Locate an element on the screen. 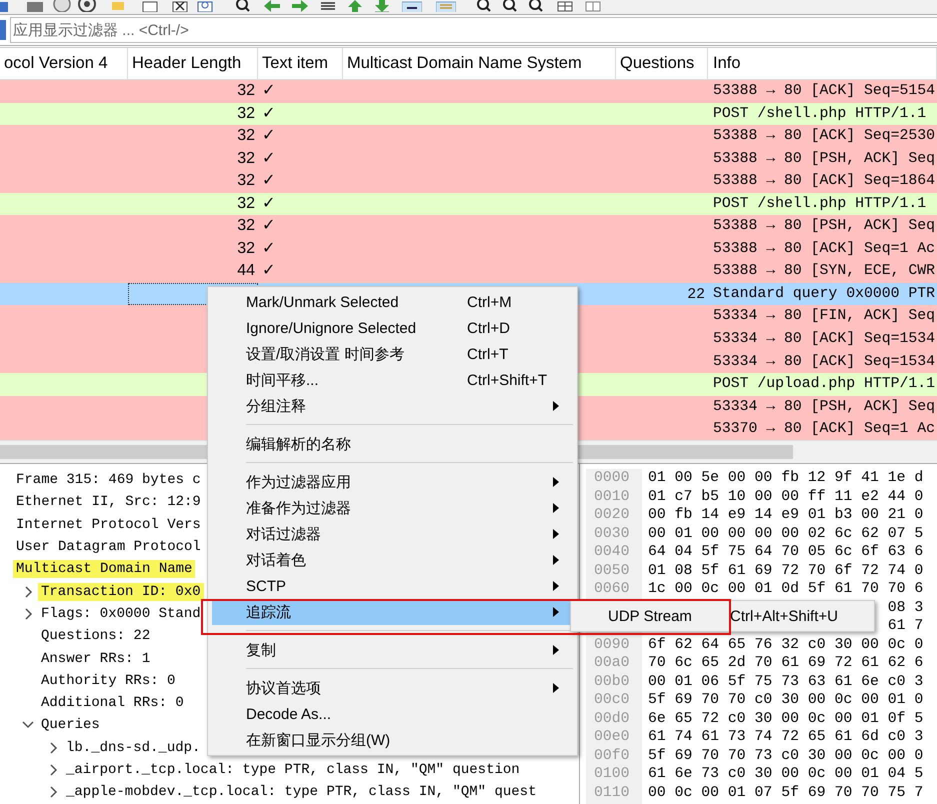 The image size is (937, 804). table-cell: 22 is located at coordinates (696, 294).